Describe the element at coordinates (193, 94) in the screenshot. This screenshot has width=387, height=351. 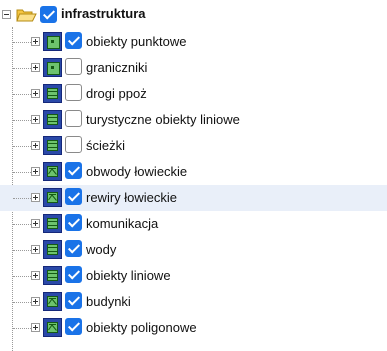
I see `tree-node: drogi ppoż` at that location.